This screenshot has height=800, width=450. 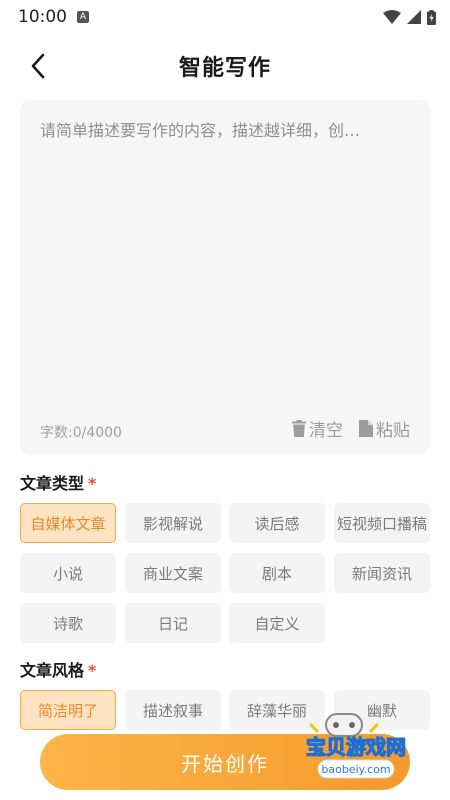 I want to click on chip-type-7: 新闻资讯, so click(x=382, y=573).